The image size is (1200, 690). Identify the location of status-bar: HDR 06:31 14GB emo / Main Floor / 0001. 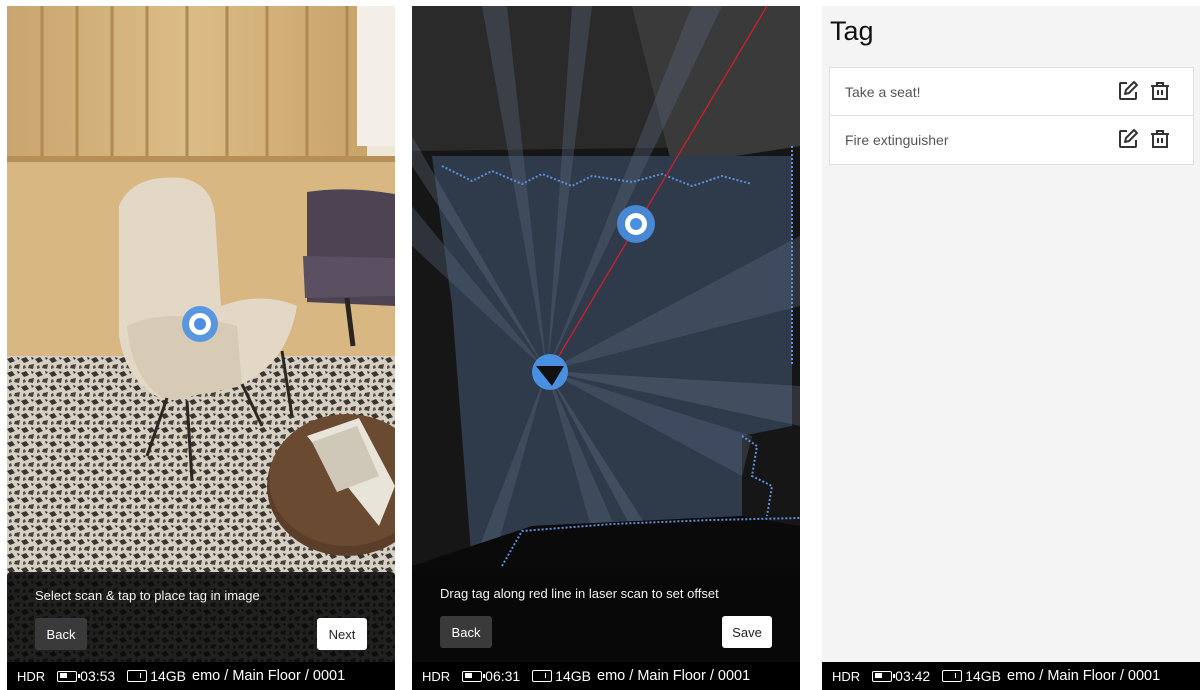
(606, 676).